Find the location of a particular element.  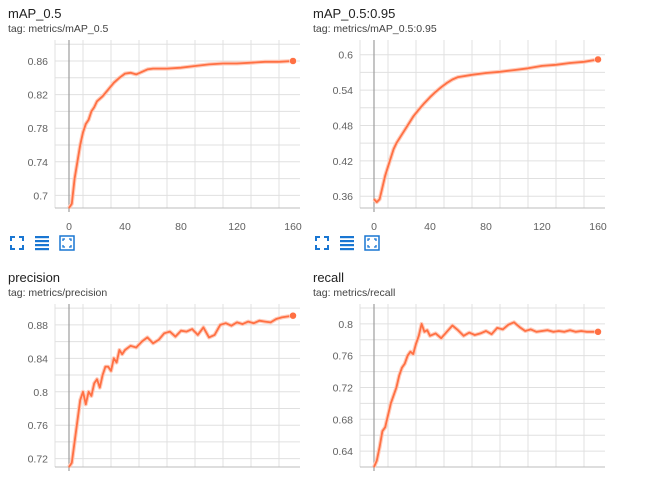

y-tick-label: 0.54 is located at coordinates (343, 91).